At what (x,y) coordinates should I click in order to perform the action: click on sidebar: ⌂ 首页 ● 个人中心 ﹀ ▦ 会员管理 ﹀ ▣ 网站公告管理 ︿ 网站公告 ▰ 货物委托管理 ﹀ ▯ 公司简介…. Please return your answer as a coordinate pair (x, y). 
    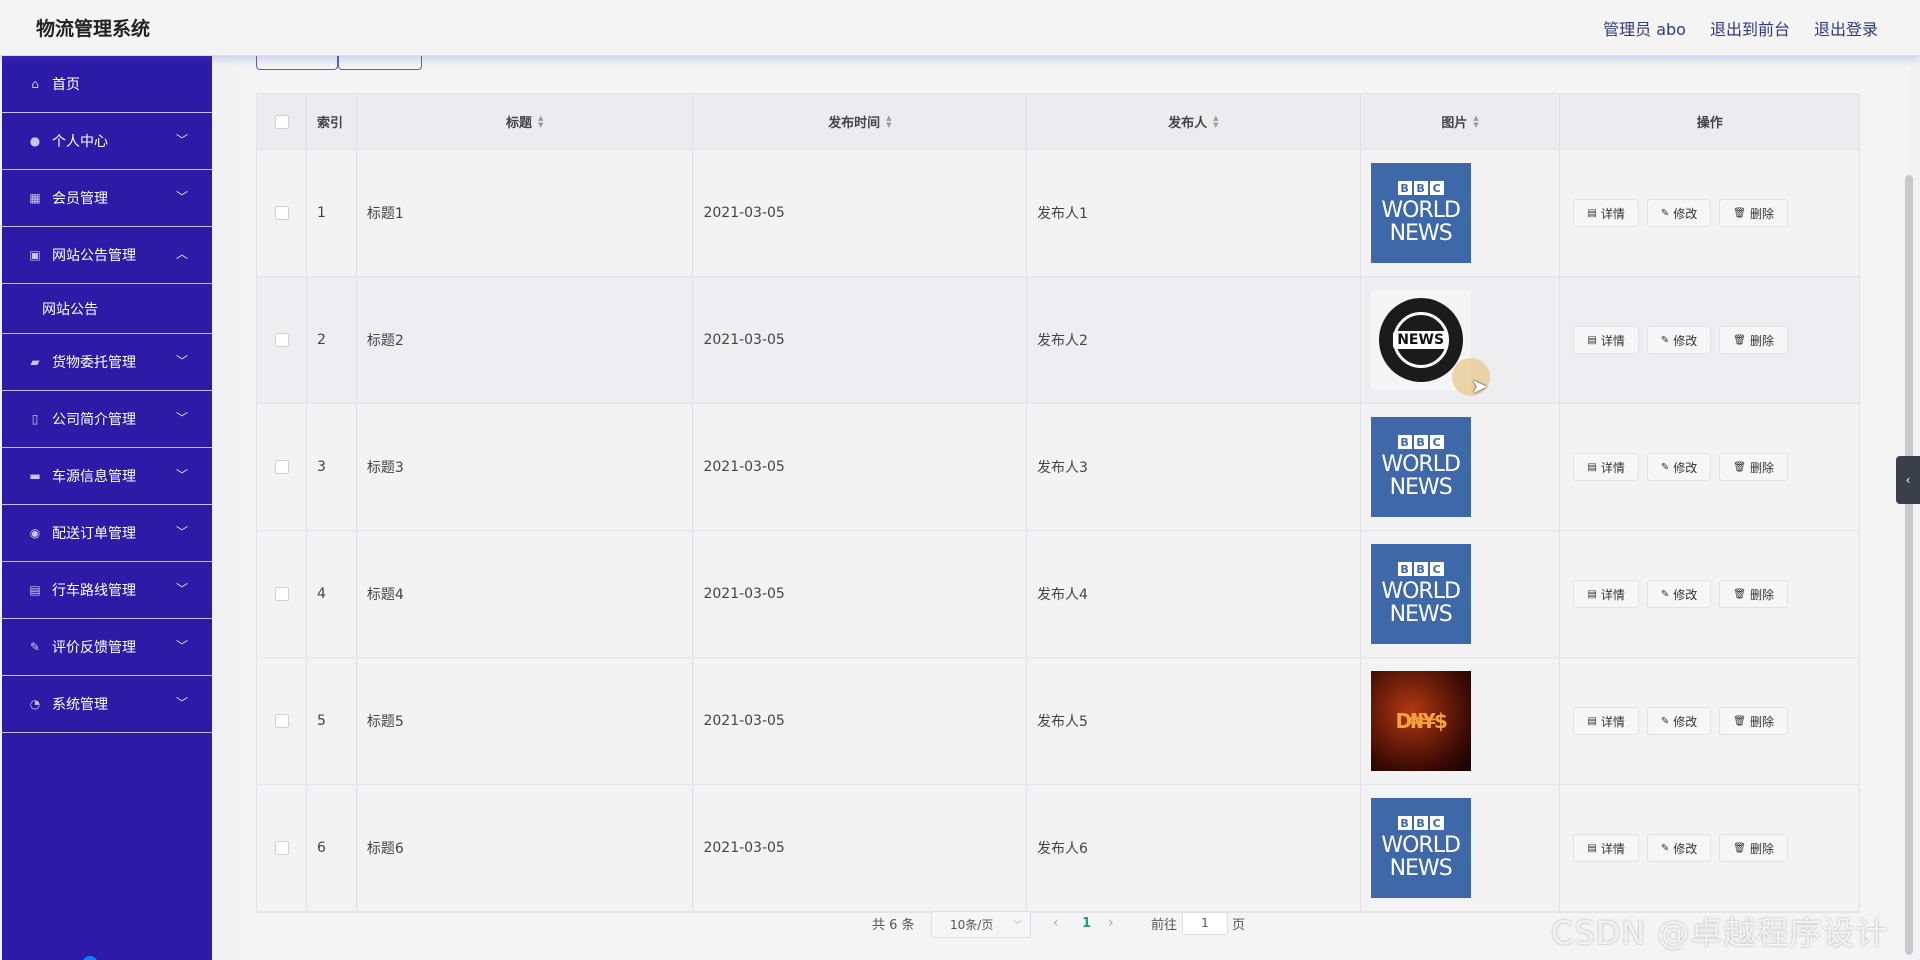
    Looking at the image, I should click on (107, 508).